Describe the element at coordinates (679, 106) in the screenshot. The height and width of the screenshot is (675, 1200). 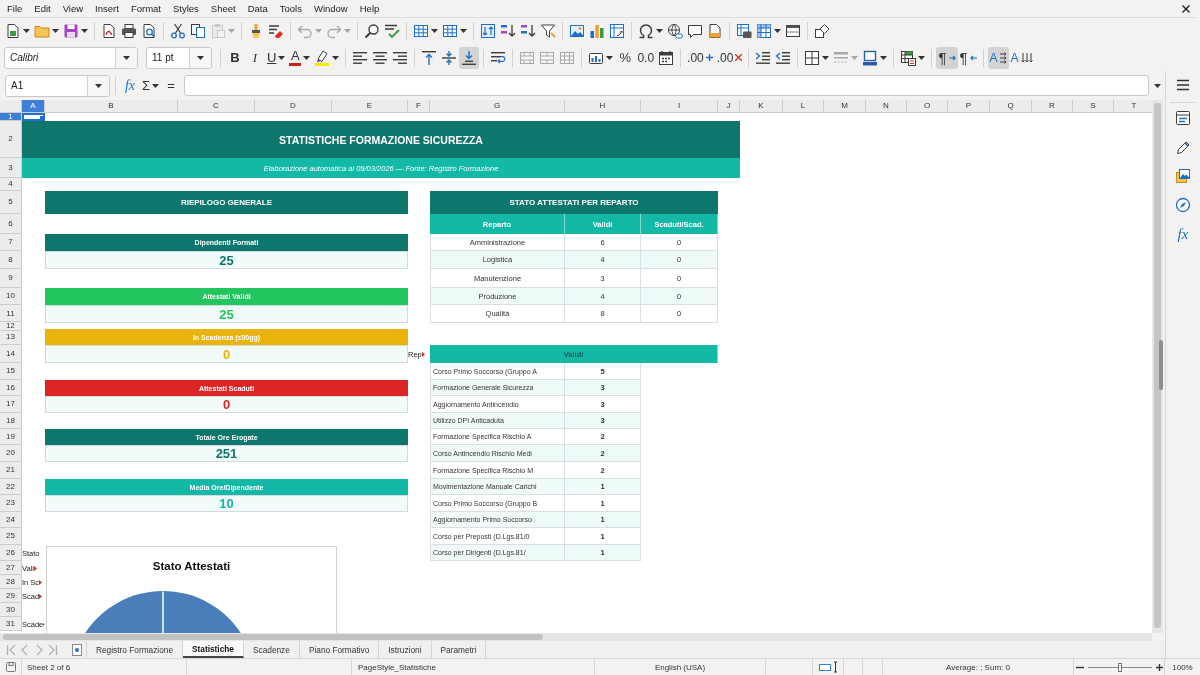
I see `column-header: I` at that location.